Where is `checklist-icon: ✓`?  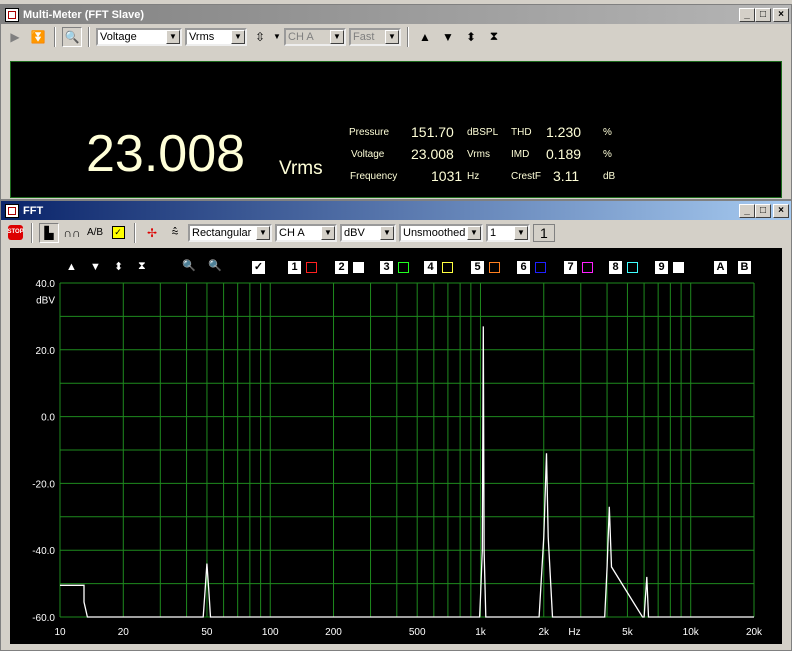 checklist-icon: ✓ is located at coordinates (118, 233).